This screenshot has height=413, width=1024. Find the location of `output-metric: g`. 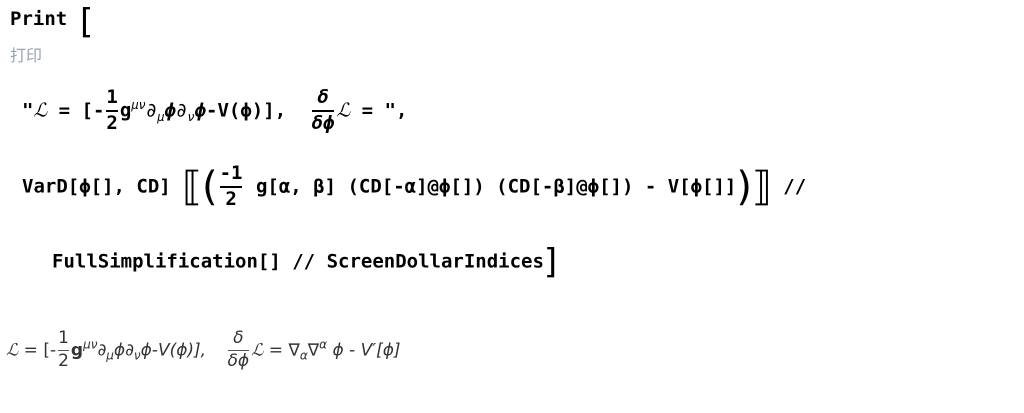

output-metric: g is located at coordinates (77, 350).